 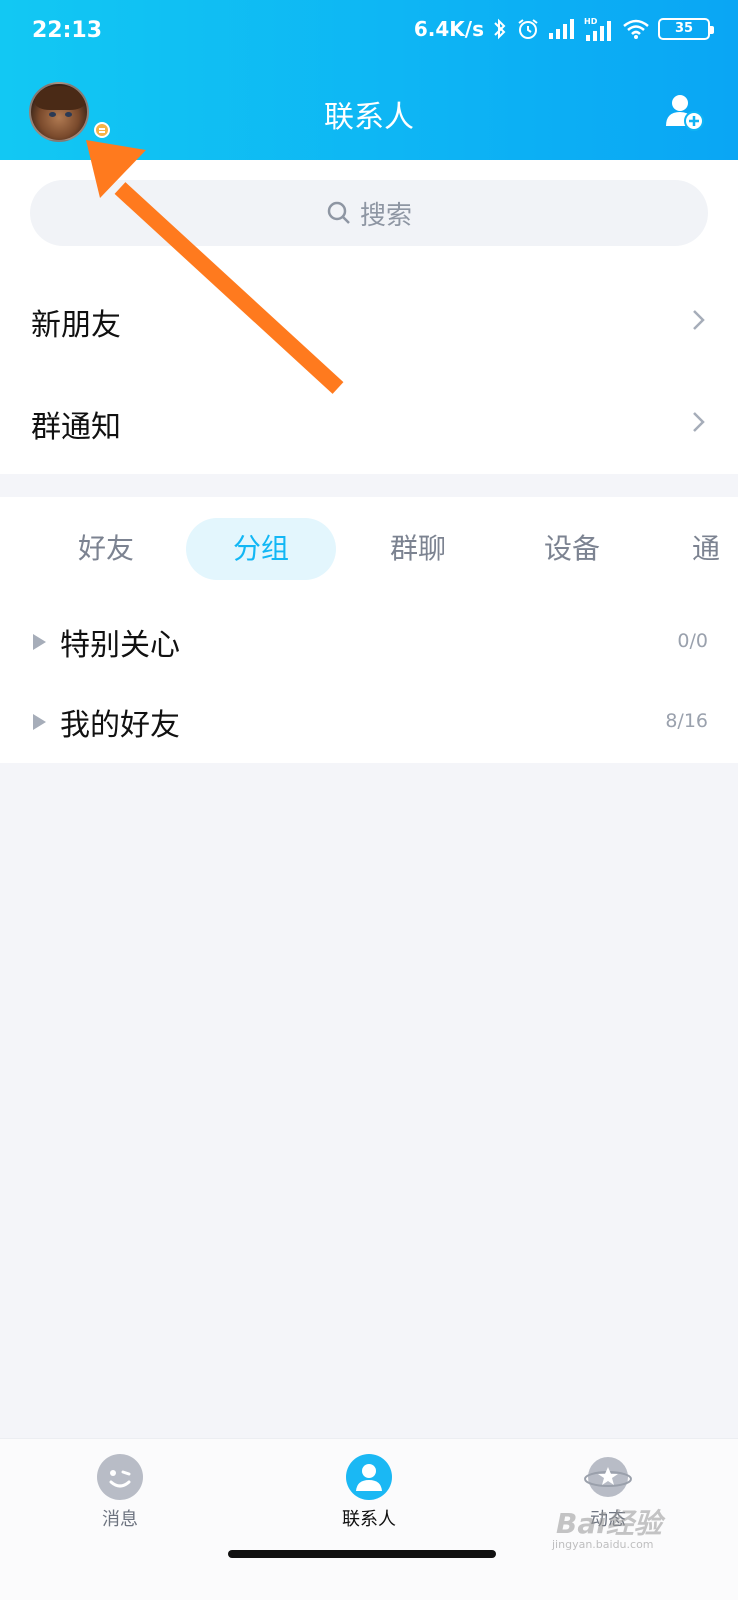 I want to click on nav-contacts-label: 联系人, so click(x=369, y=1519).